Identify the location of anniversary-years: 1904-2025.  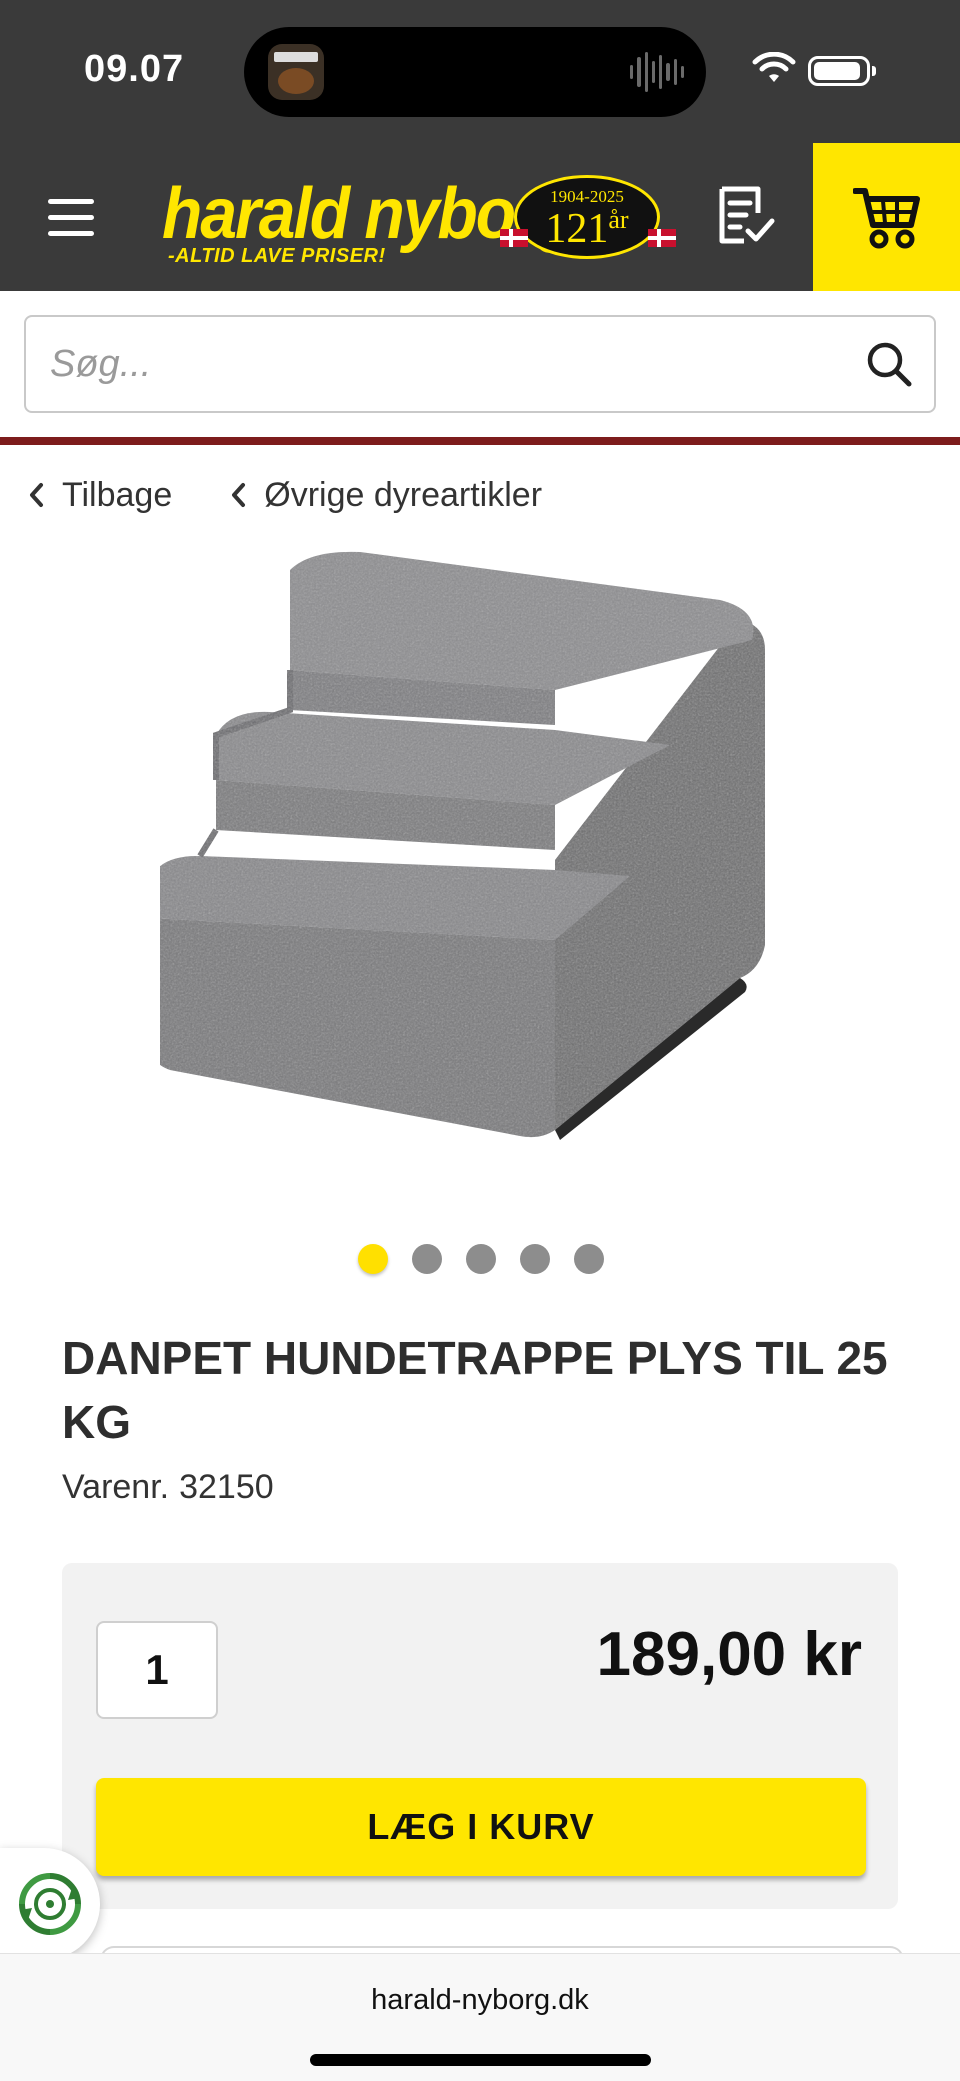
(587, 196).